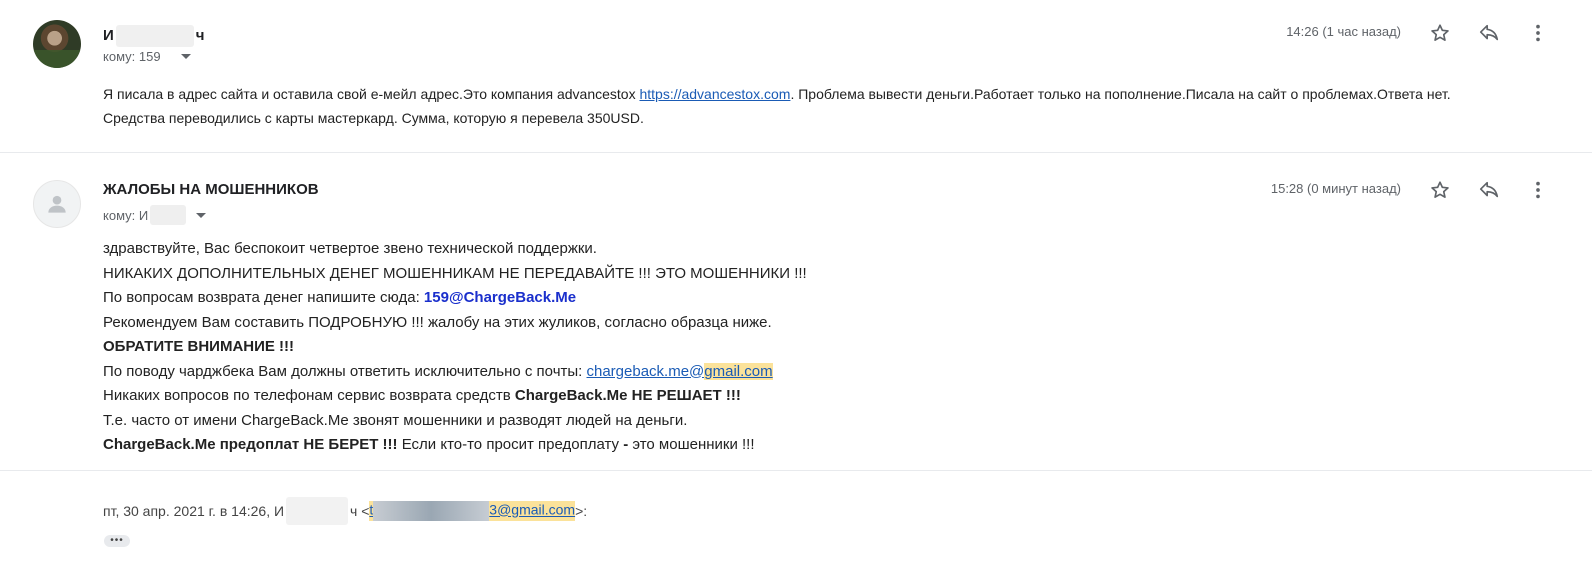 This screenshot has height=561, width=1592. Describe the element at coordinates (200, 35) in the screenshot. I see `sender-name-end: ч` at that location.